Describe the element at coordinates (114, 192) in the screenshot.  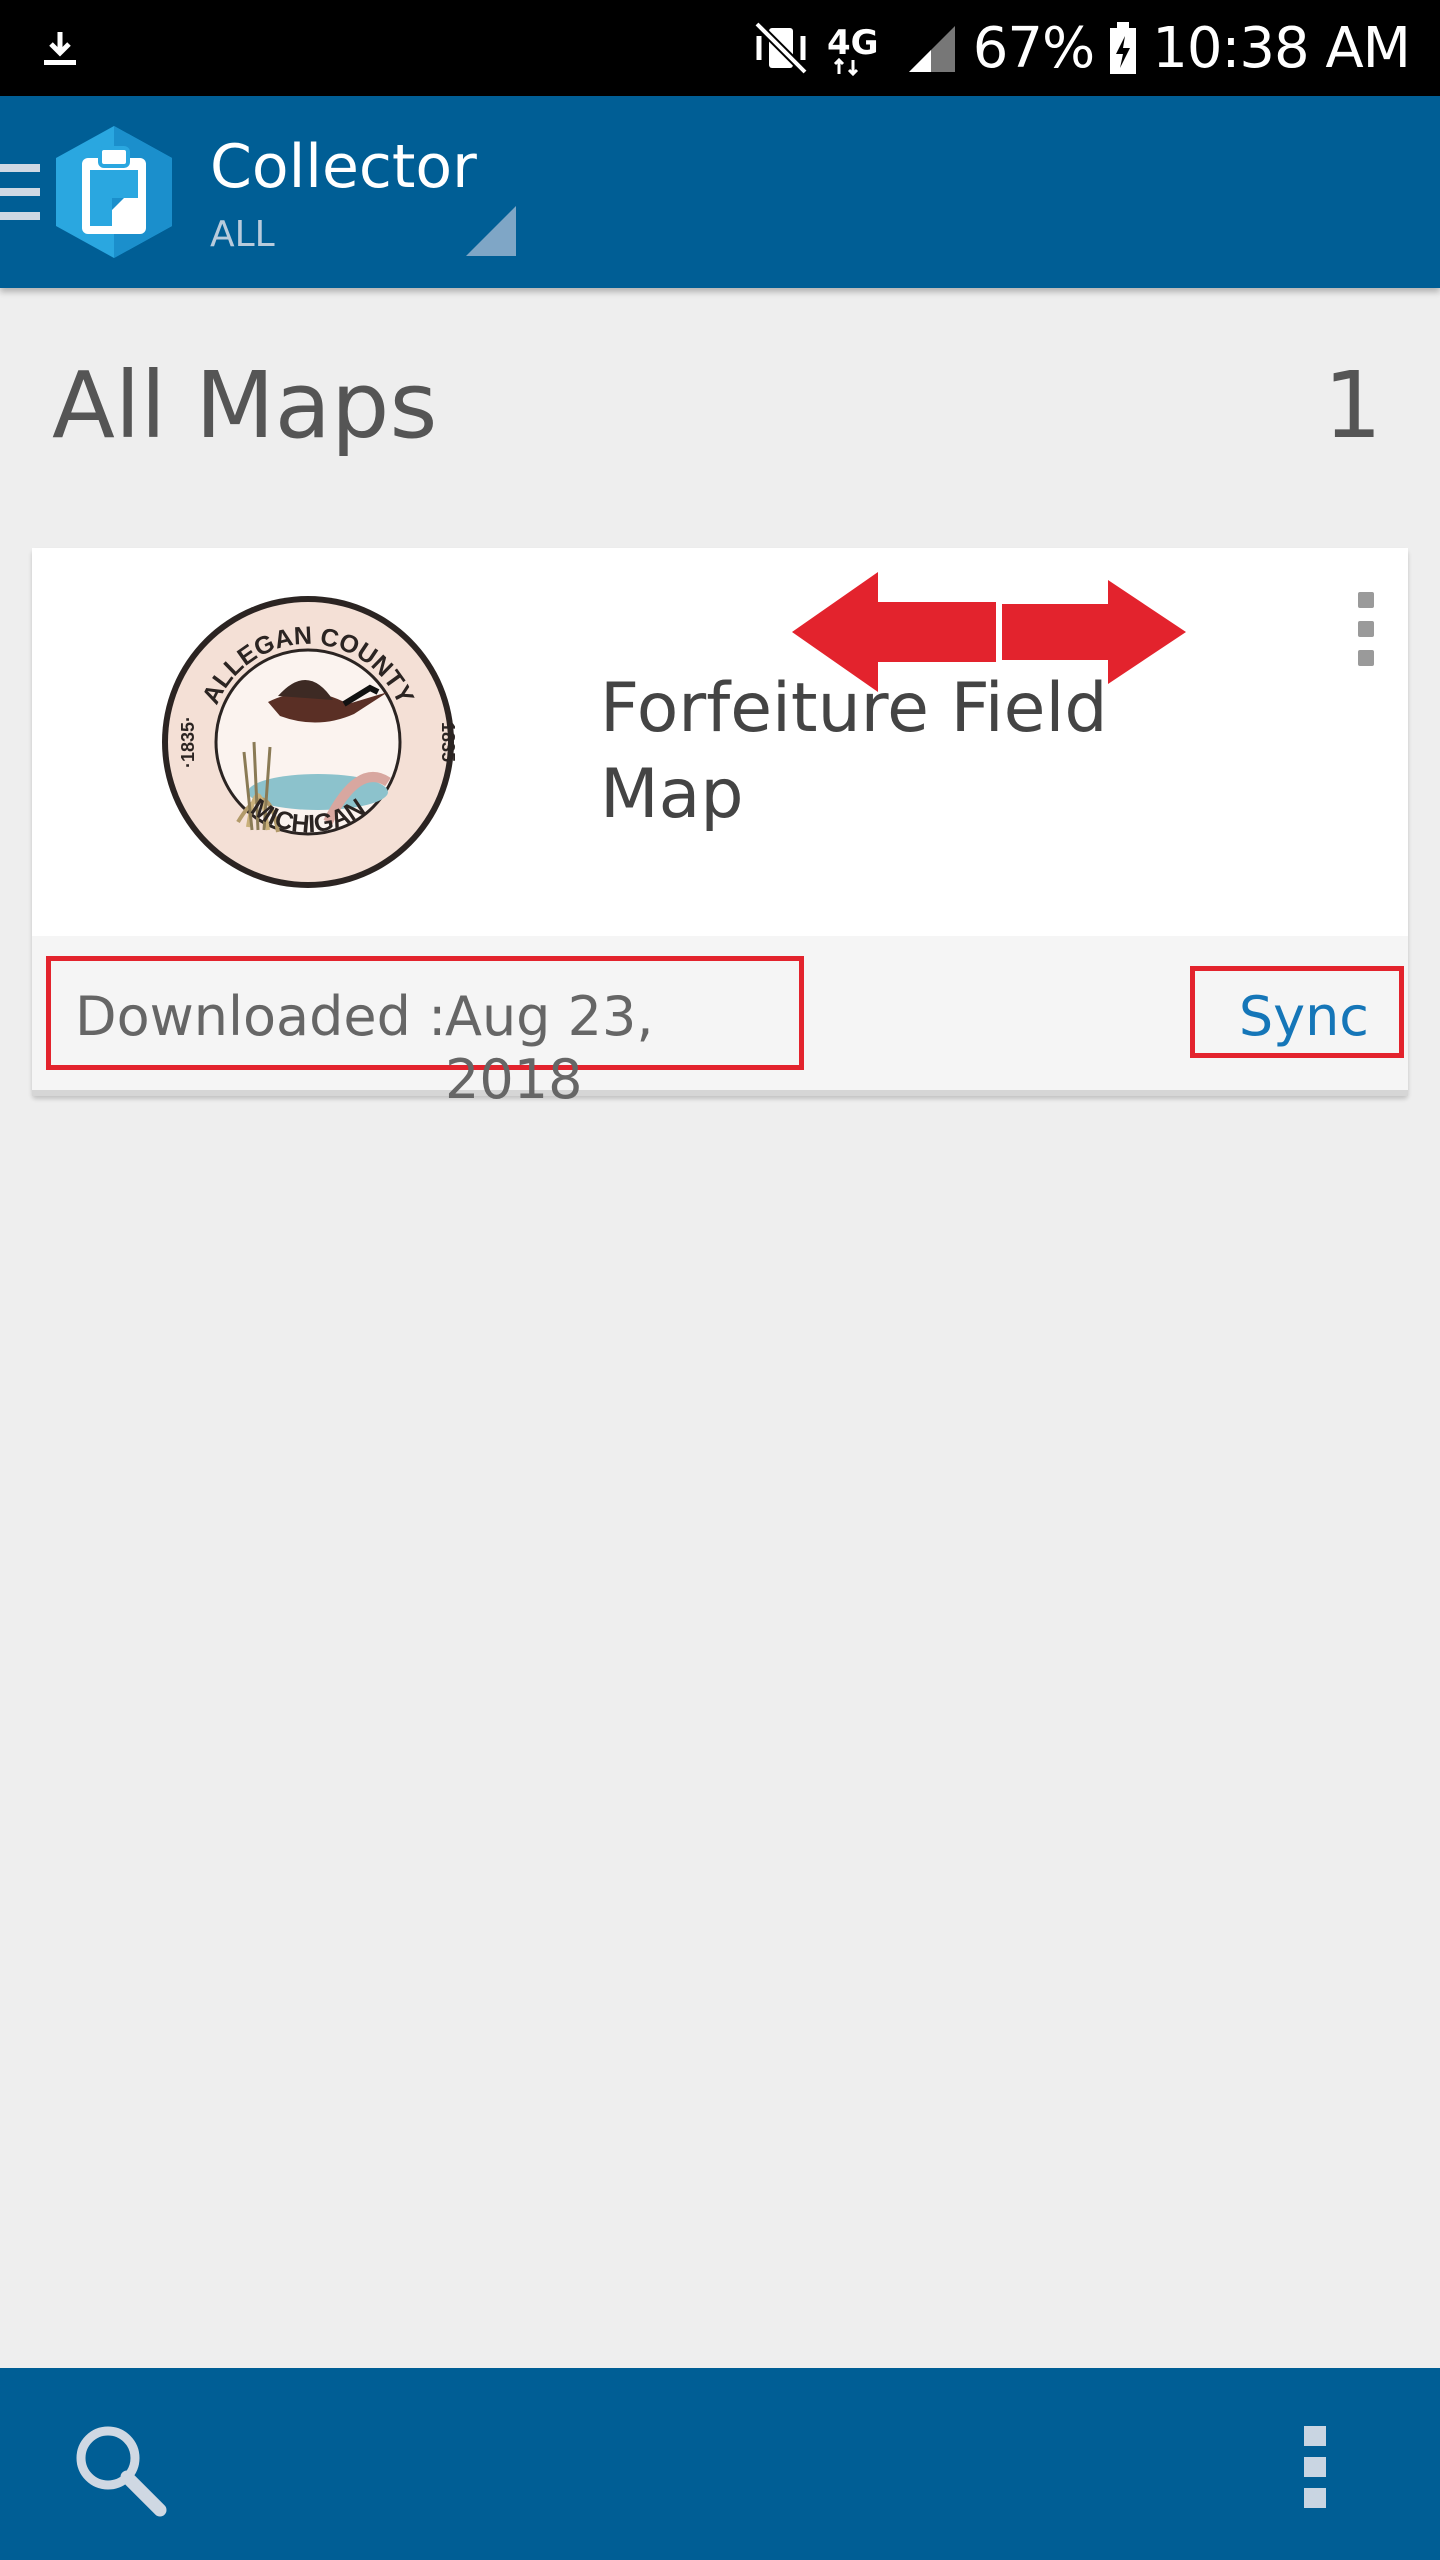
I see `collector-app-logo` at that location.